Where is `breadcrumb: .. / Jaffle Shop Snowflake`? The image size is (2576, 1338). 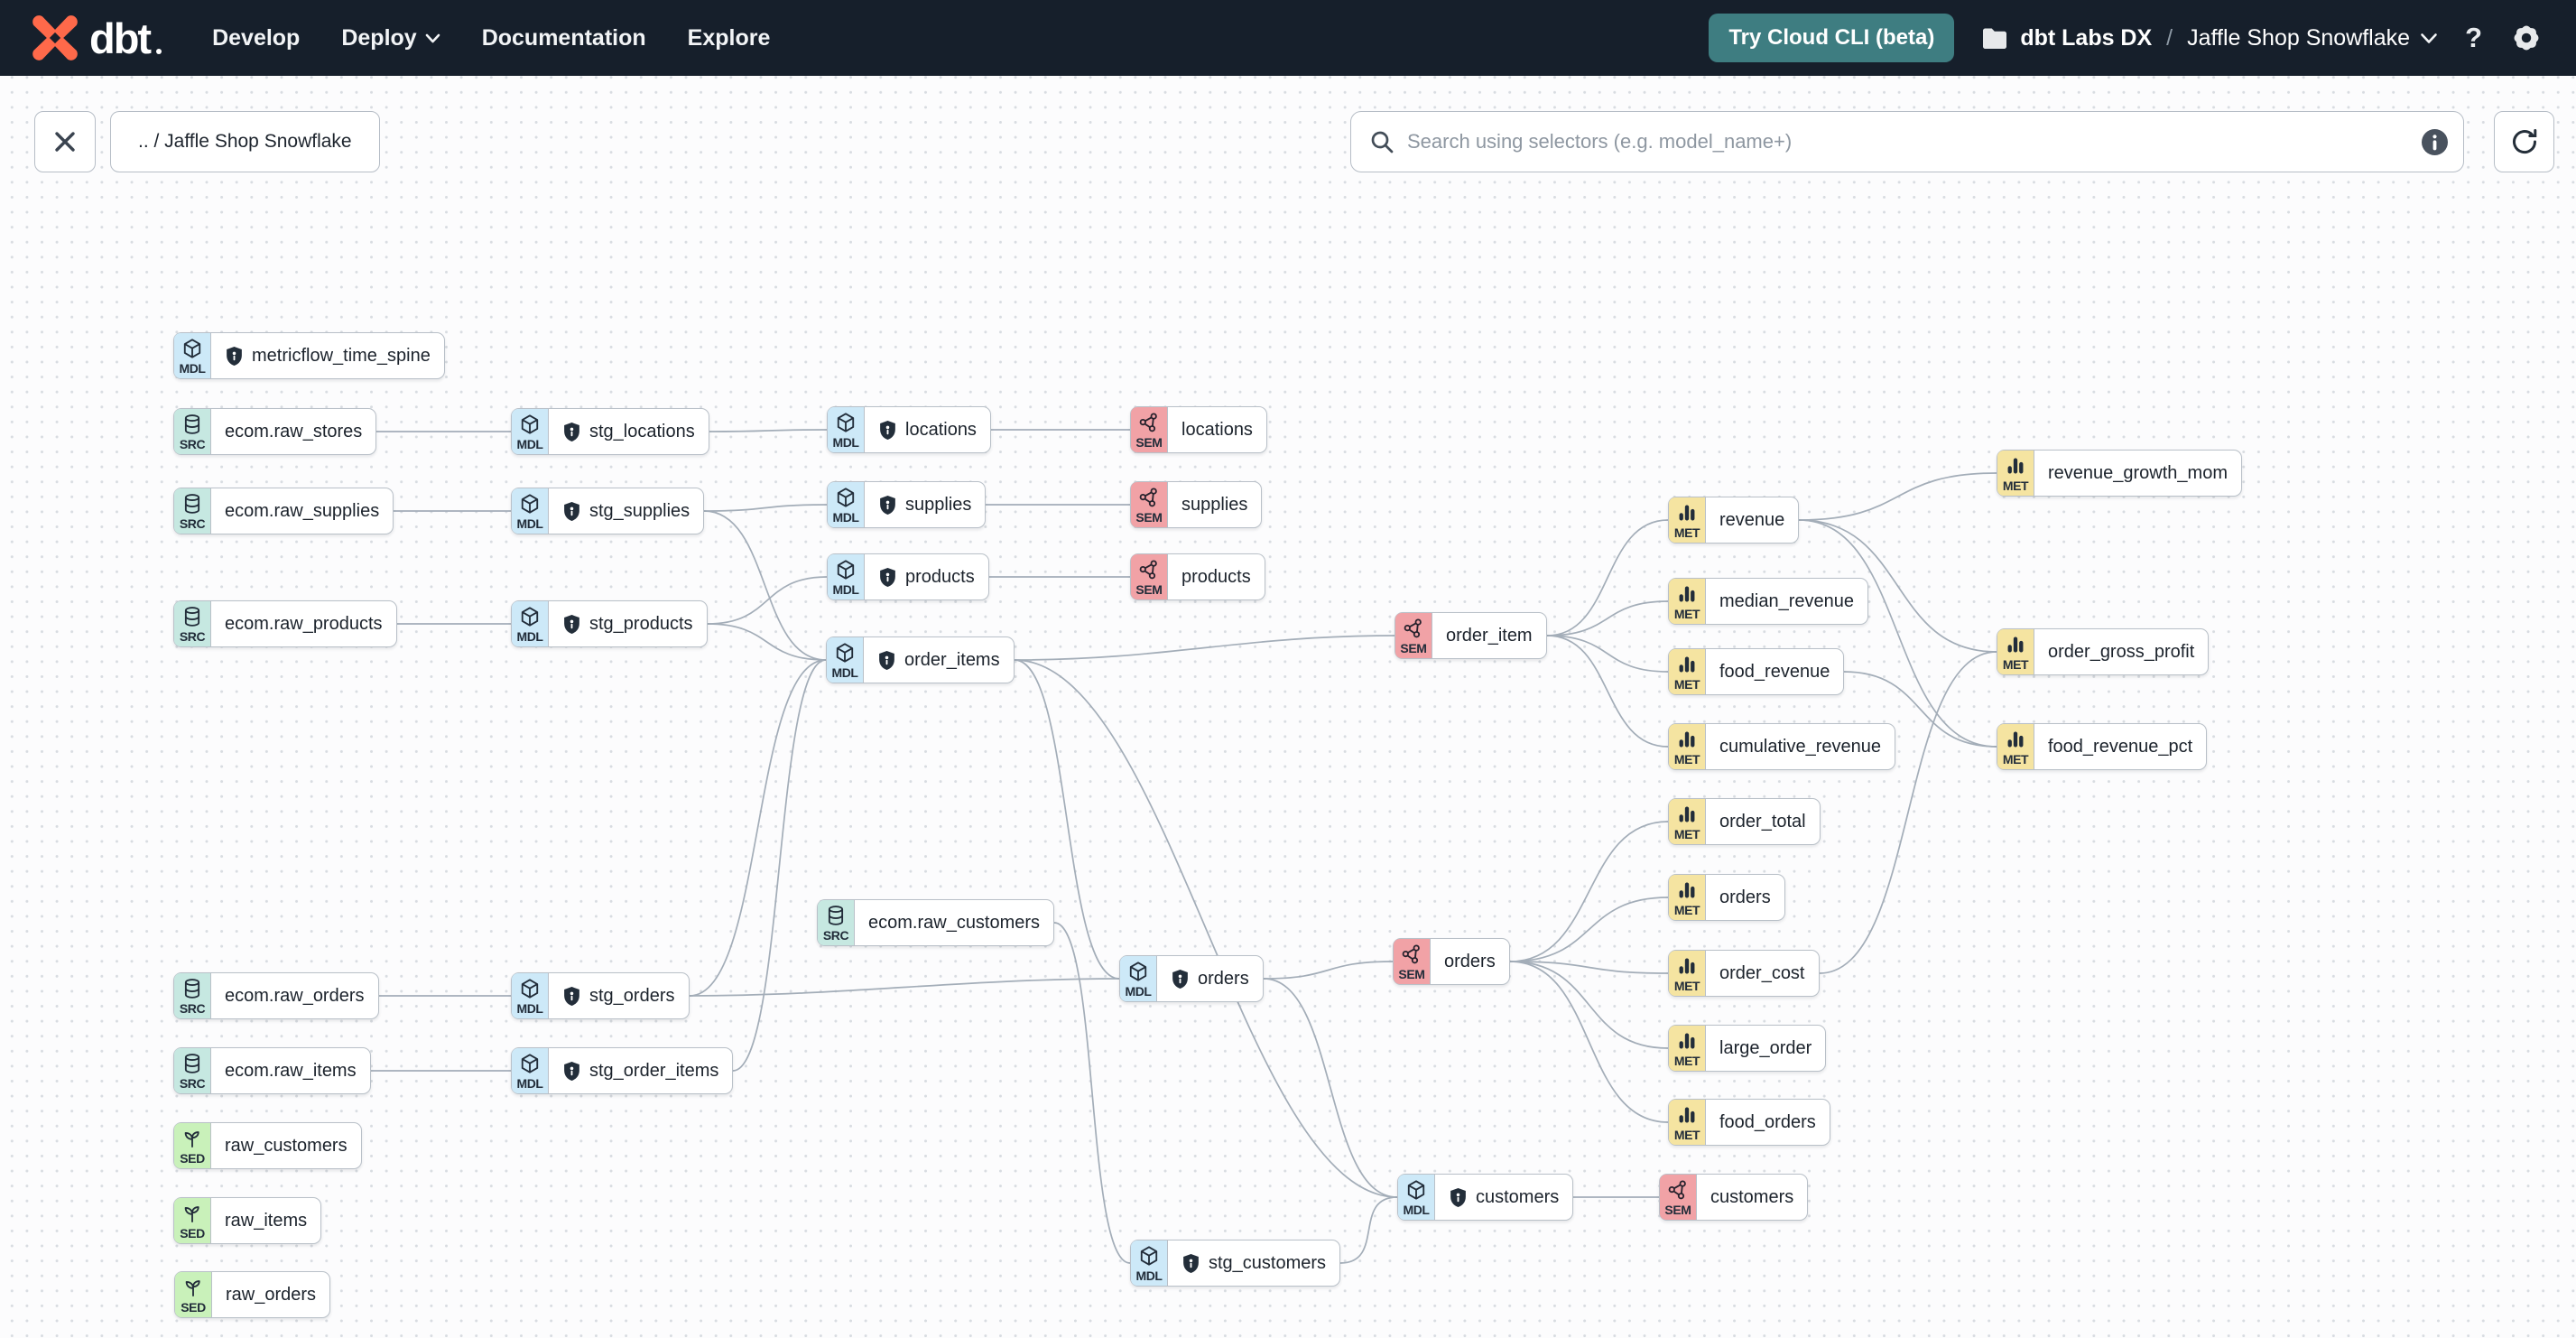 breadcrumb: .. / Jaffle Shop Snowflake is located at coordinates (245, 141).